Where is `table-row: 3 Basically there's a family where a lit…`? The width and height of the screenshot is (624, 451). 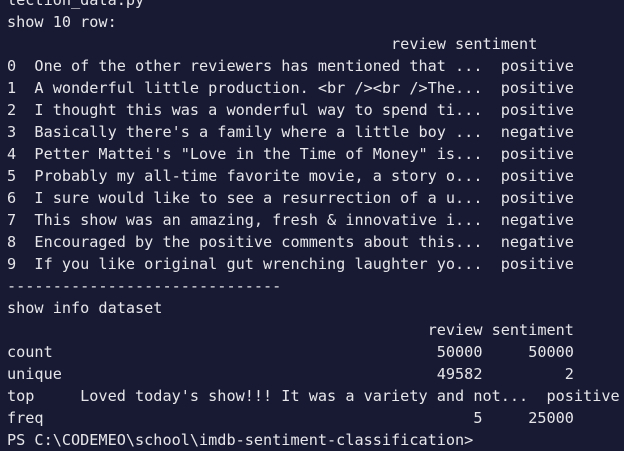
table-row: 3 Basically there's a family where a lit… is located at coordinates (290, 132).